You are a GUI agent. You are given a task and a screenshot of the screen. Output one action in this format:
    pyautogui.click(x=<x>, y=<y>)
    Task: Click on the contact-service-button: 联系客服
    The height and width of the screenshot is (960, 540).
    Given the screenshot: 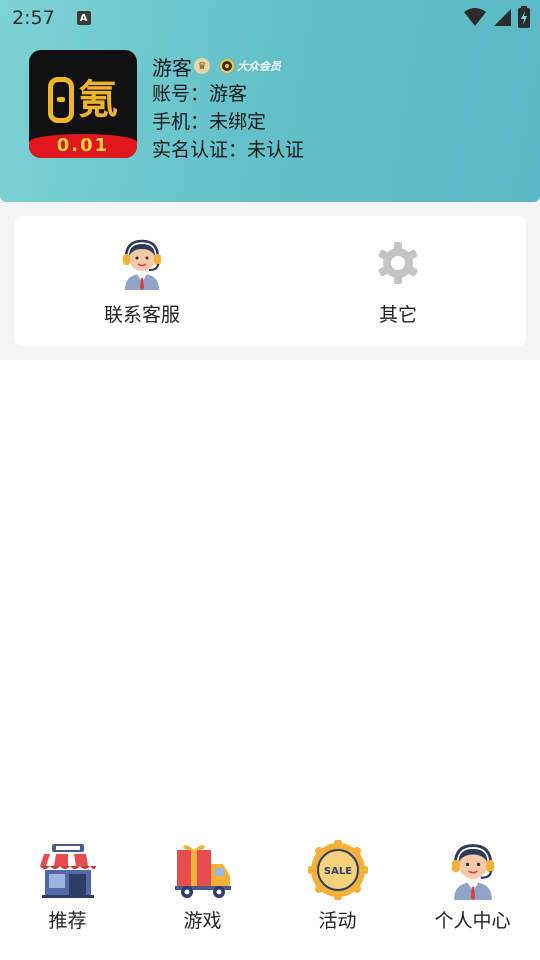 What is the action you would take?
    pyautogui.click(x=142, y=281)
    